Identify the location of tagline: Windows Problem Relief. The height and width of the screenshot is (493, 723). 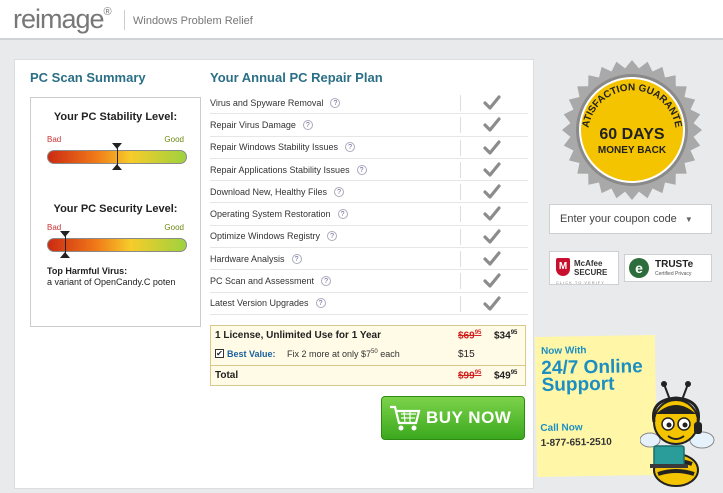
(193, 21).